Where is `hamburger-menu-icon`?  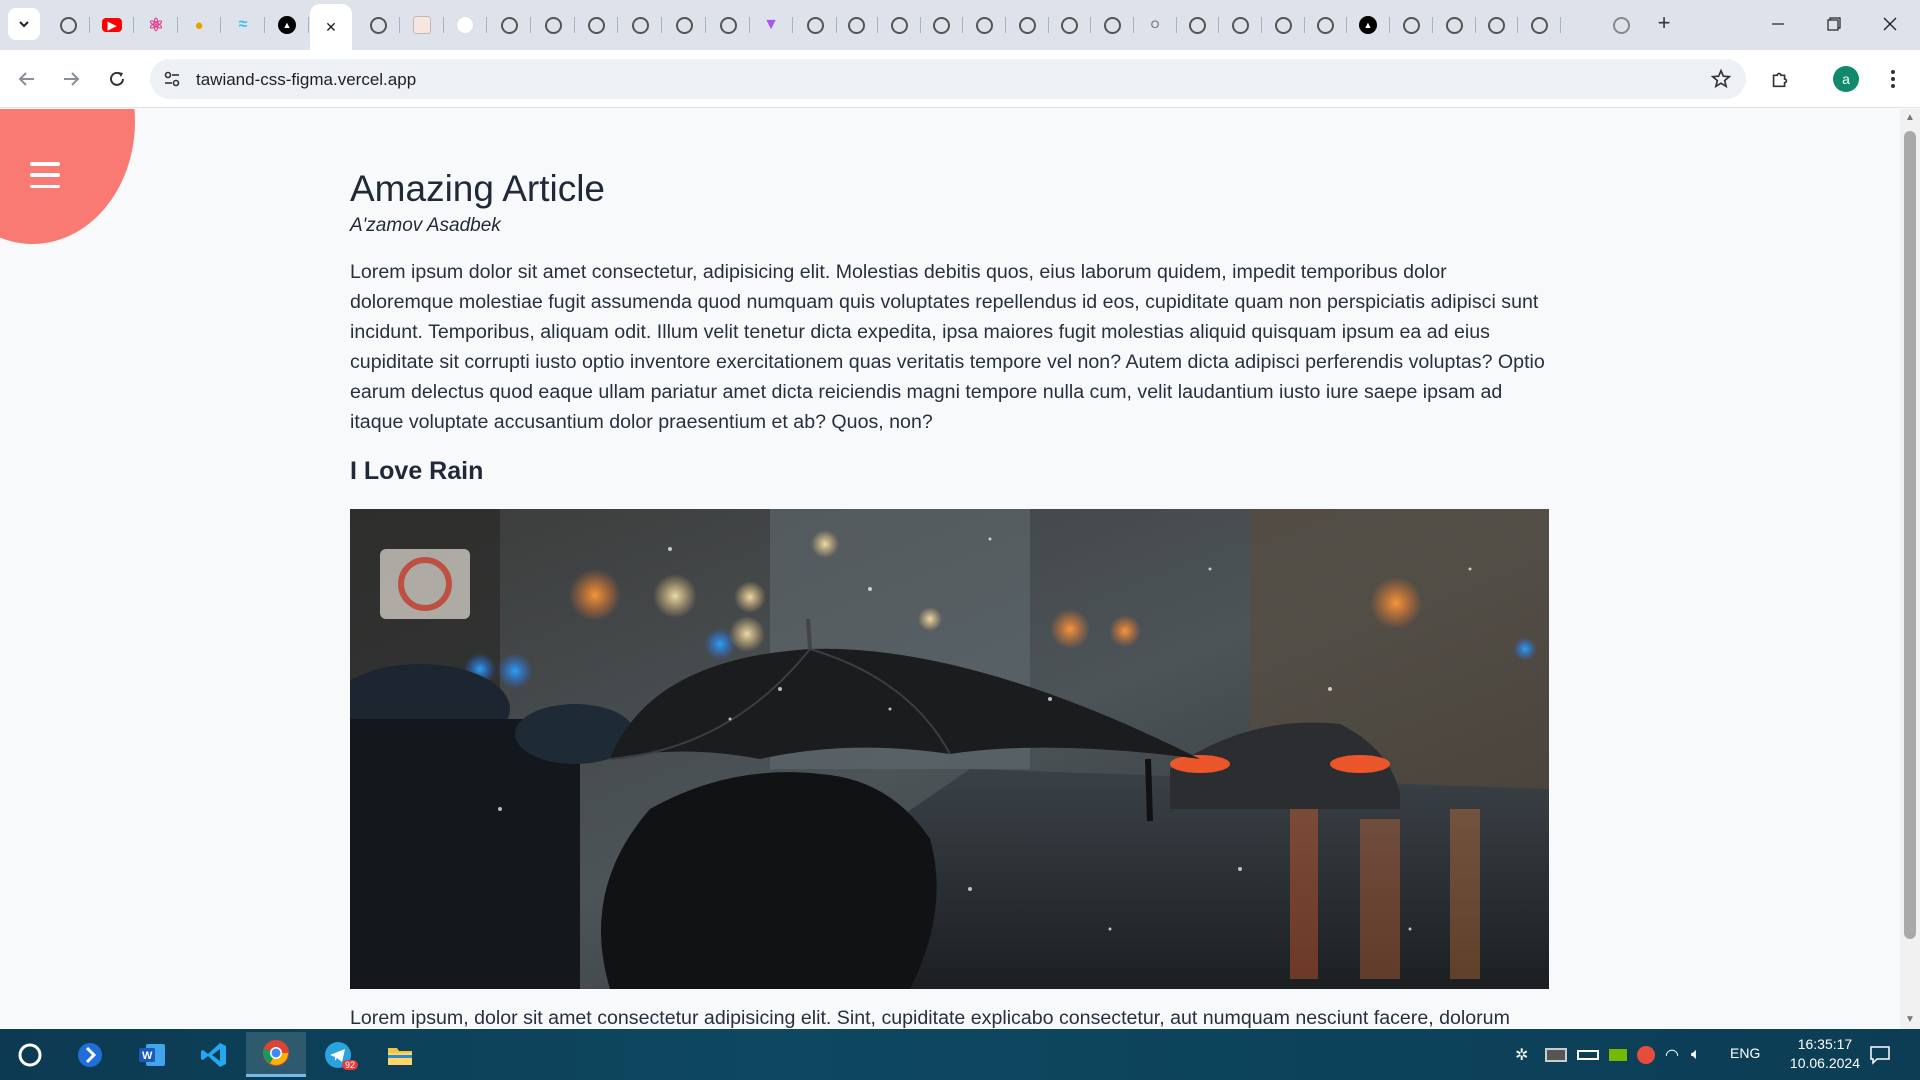 hamburger-menu-icon is located at coordinates (45, 175).